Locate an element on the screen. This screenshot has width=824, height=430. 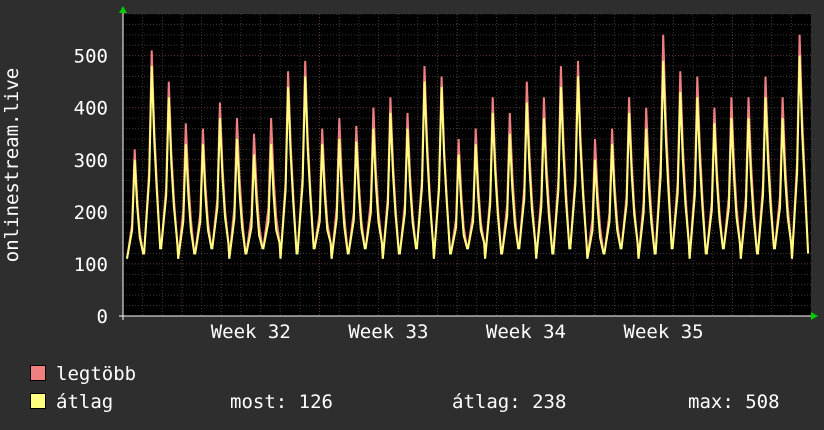
y-tick-label: 500 is located at coordinates (91, 57).